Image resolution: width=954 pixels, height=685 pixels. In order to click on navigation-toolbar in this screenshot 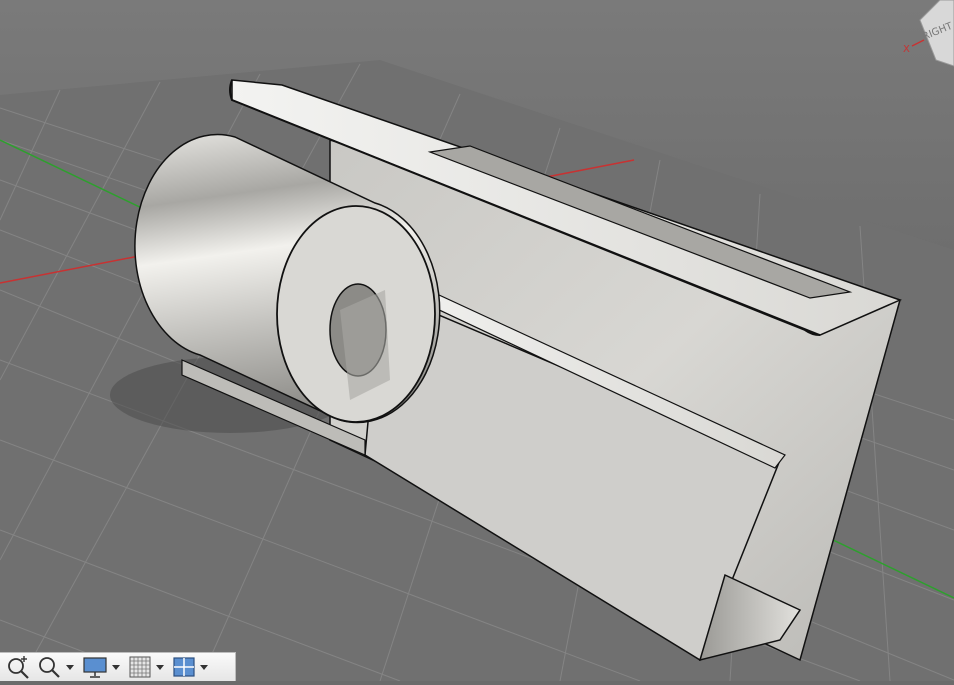, I will do `click(118, 666)`.